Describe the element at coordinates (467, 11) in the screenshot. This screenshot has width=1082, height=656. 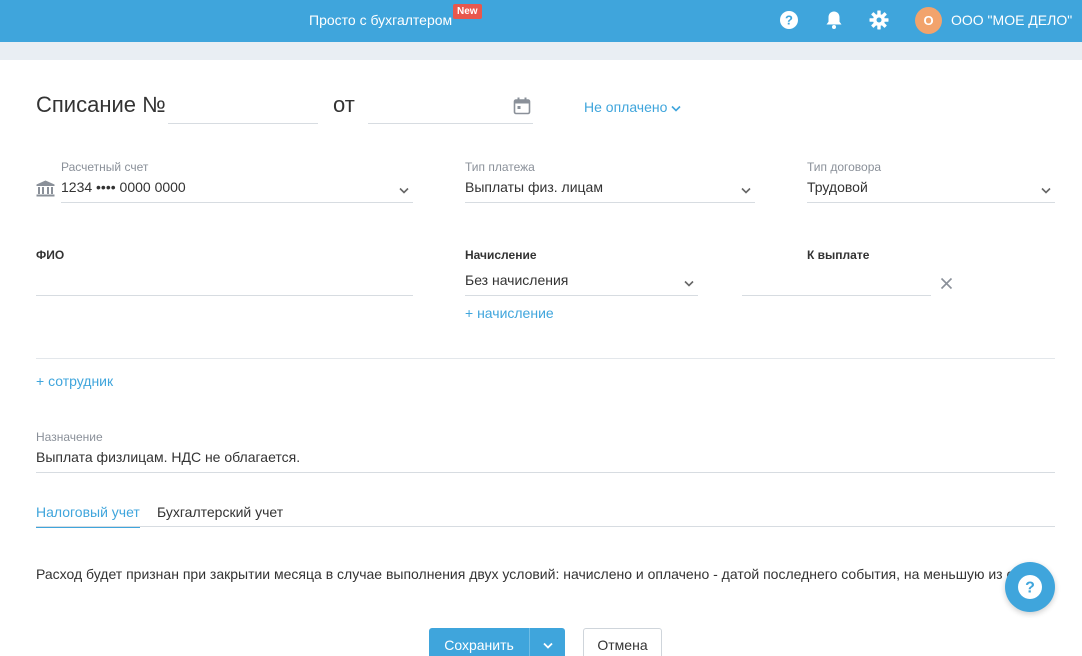
I see `new-badge: New` at that location.